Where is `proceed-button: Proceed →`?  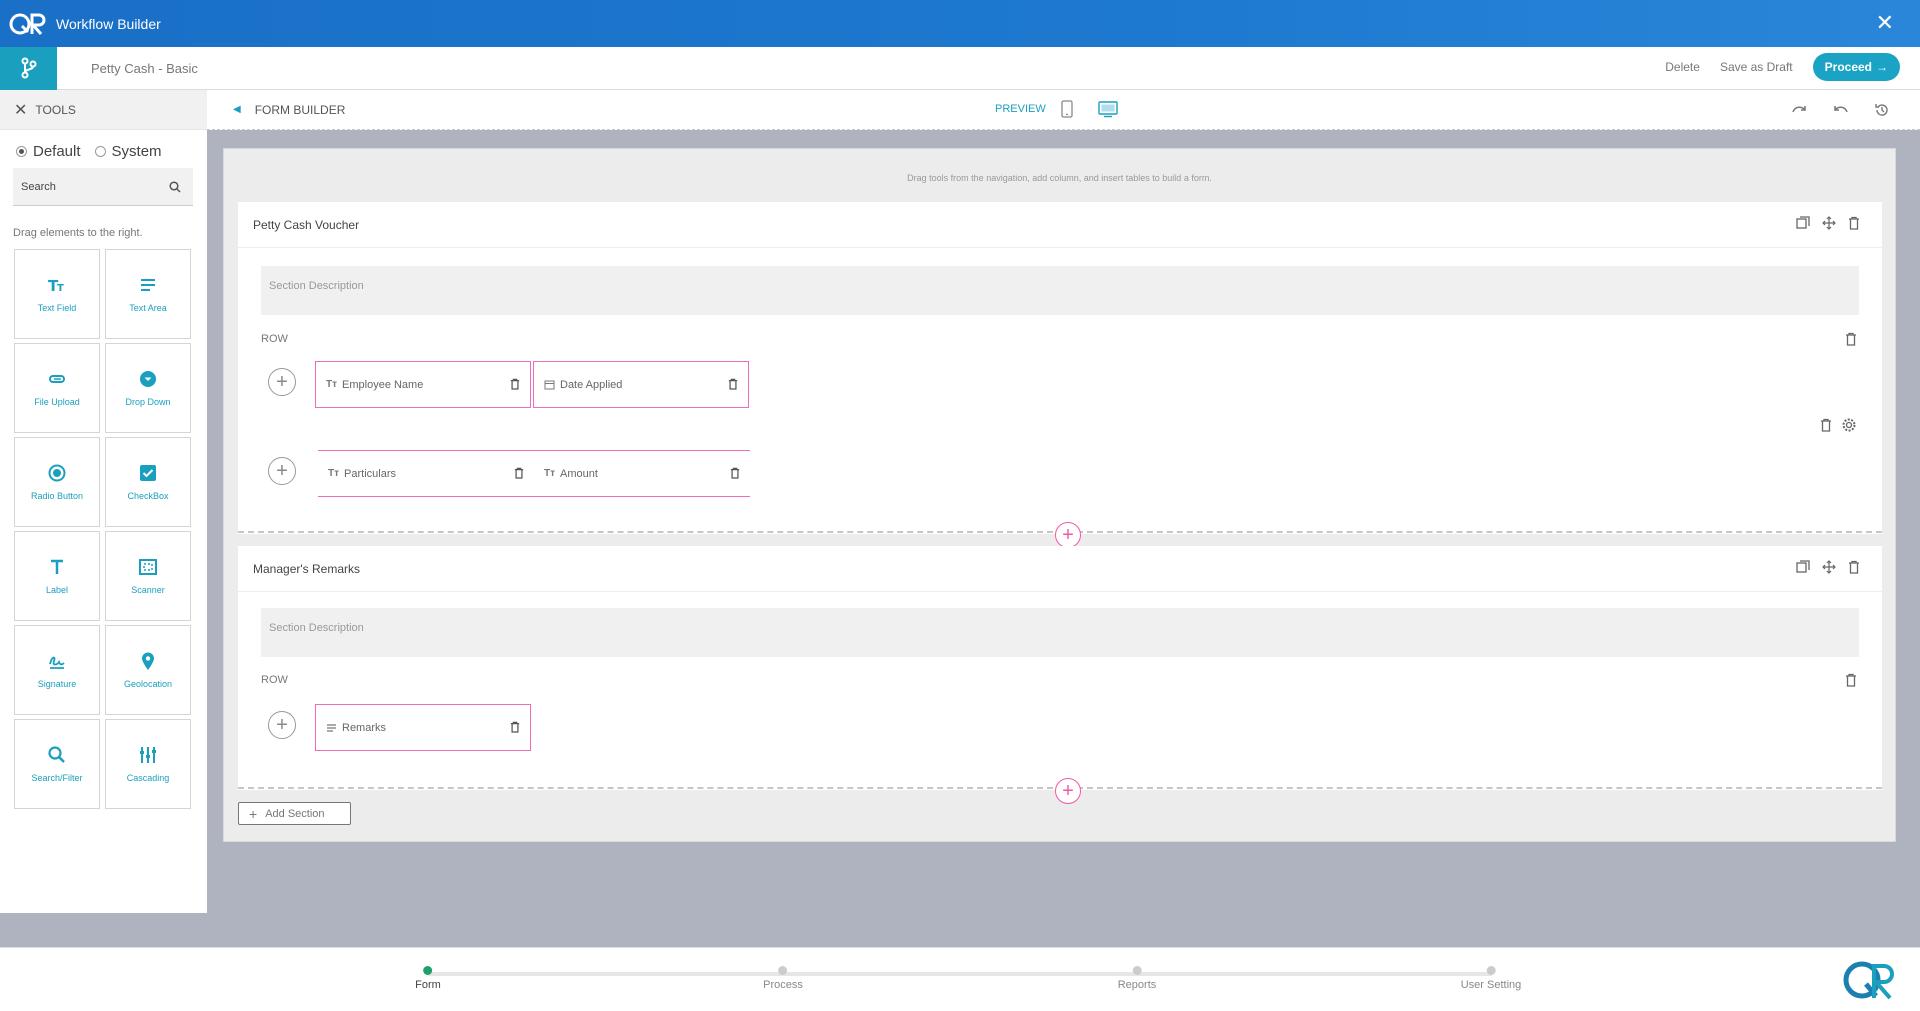 proceed-button: Proceed → is located at coordinates (1856, 67).